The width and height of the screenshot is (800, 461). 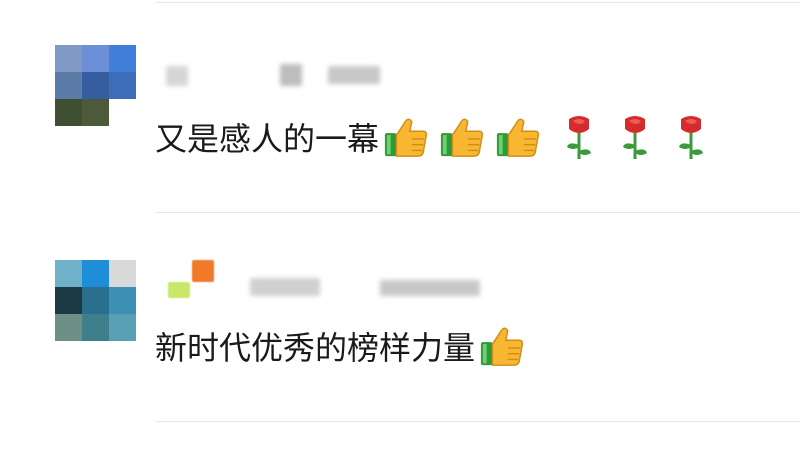 I want to click on comment-text-row: 又是感人的一幕, so click(x=432, y=137).